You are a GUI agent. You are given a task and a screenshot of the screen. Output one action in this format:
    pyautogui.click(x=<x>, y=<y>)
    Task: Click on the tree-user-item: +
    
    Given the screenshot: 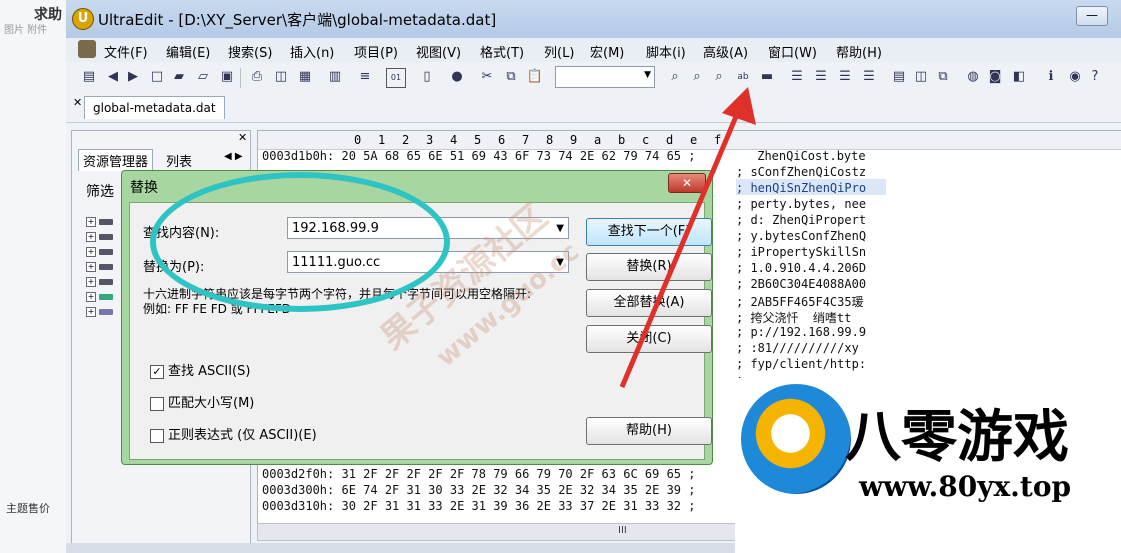 What is the action you would take?
    pyautogui.click(x=101, y=312)
    